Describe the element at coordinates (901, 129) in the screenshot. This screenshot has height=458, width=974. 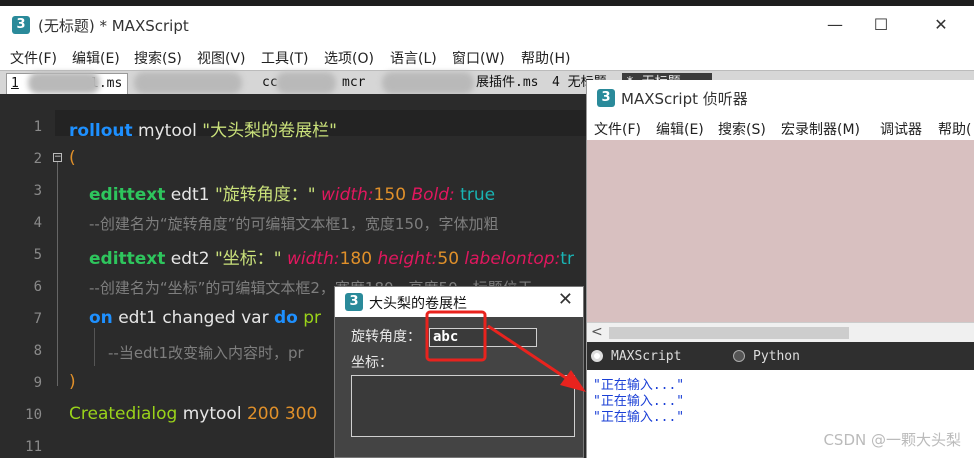
I see `listener-menu-debugger: 调试器` at that location.